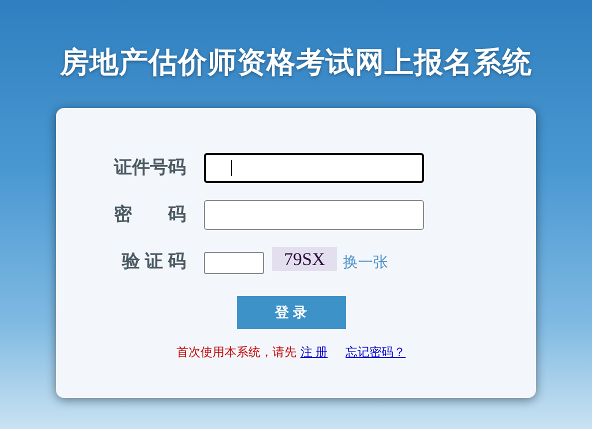 The height and width of the screenshot is (429, 592). What do you see at coordinates (314, 167) in the screenshot?
I see `id-number-field` at bounding box center [314, 167].